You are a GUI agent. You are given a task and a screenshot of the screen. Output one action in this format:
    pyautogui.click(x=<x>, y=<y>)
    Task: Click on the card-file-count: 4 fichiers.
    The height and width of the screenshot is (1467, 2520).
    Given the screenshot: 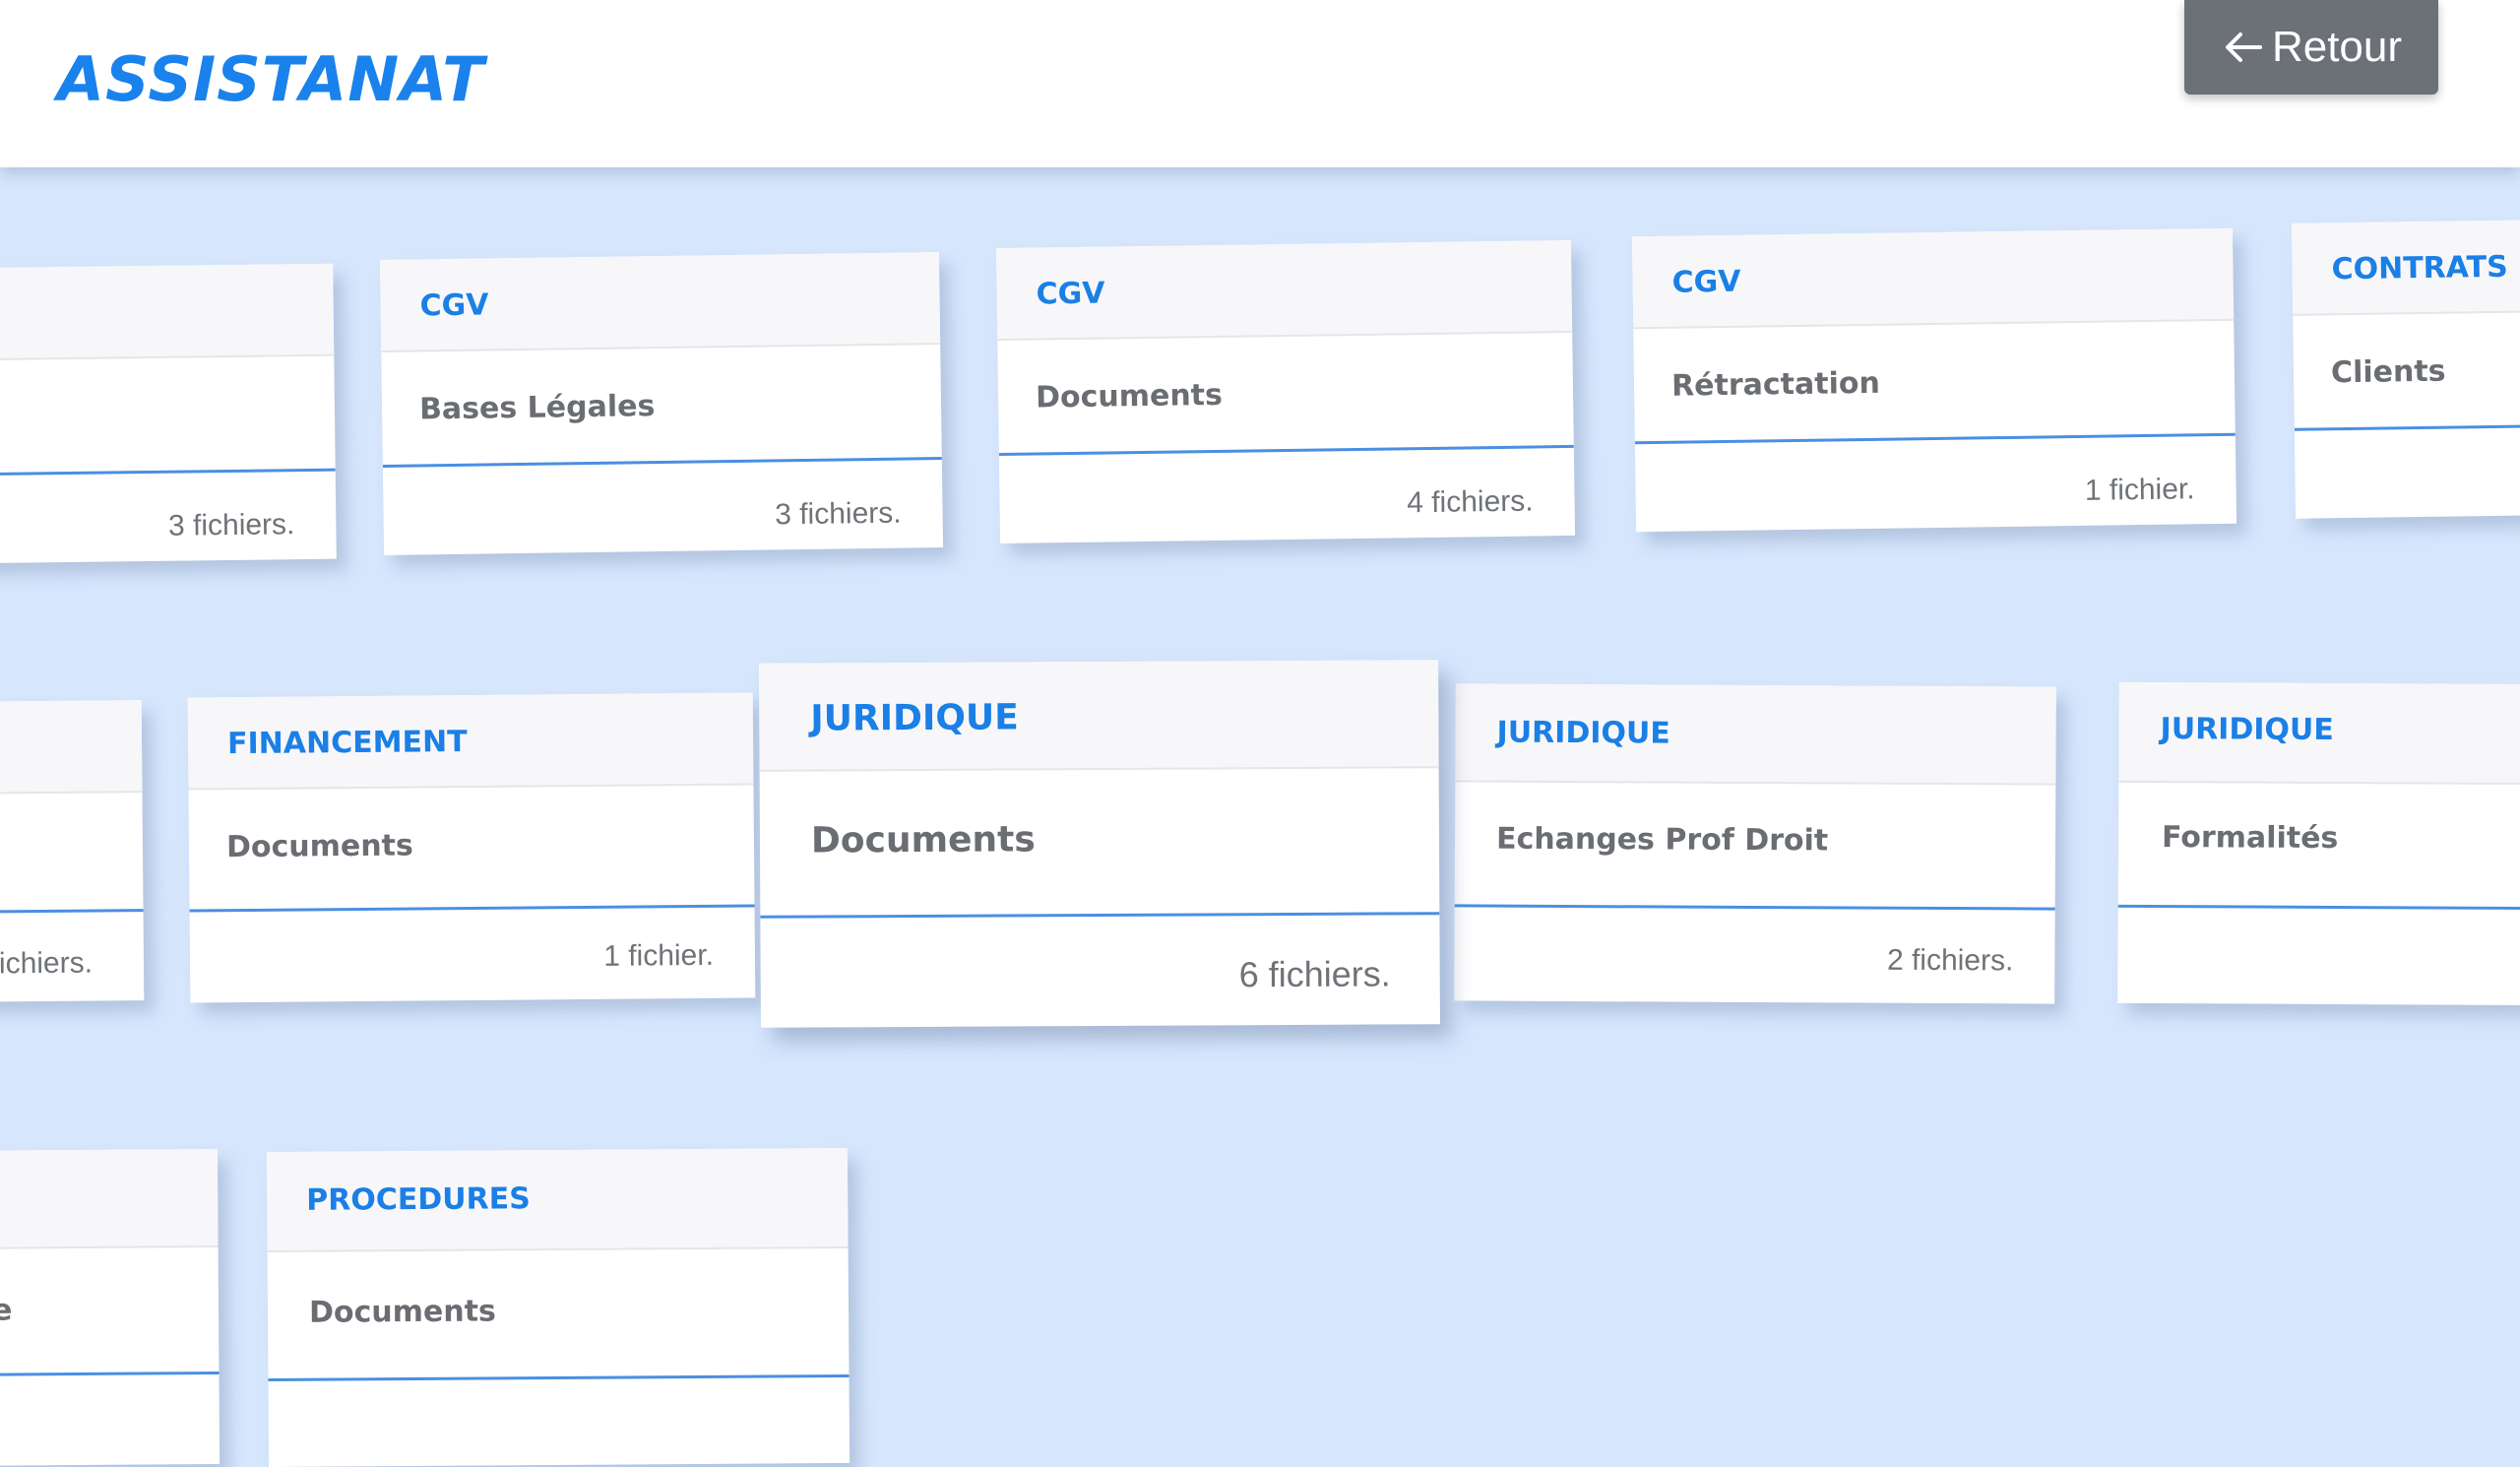 What is the action you would take?
    pyautogui.click(x=1470, y=502)
    